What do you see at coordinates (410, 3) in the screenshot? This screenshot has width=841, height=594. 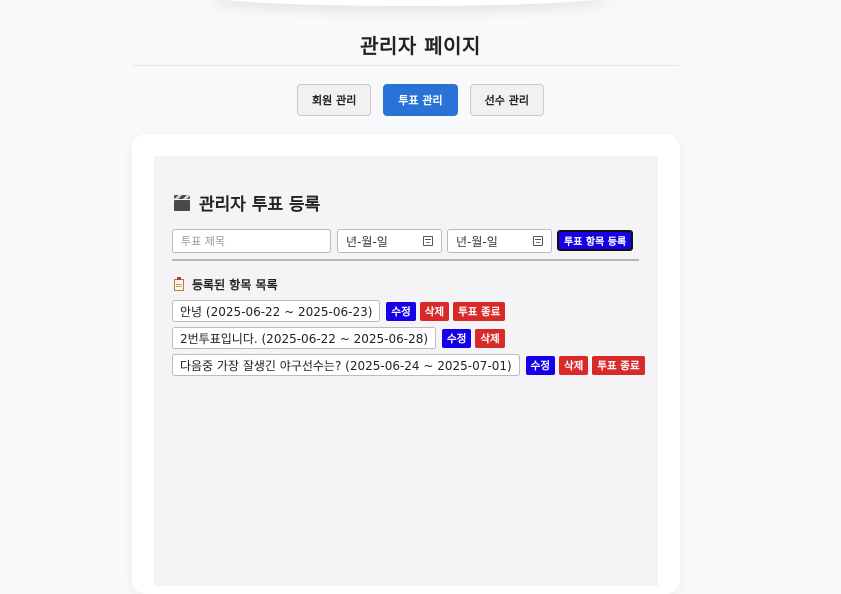 I see `header-shadow` at bounding box center [410, 3].